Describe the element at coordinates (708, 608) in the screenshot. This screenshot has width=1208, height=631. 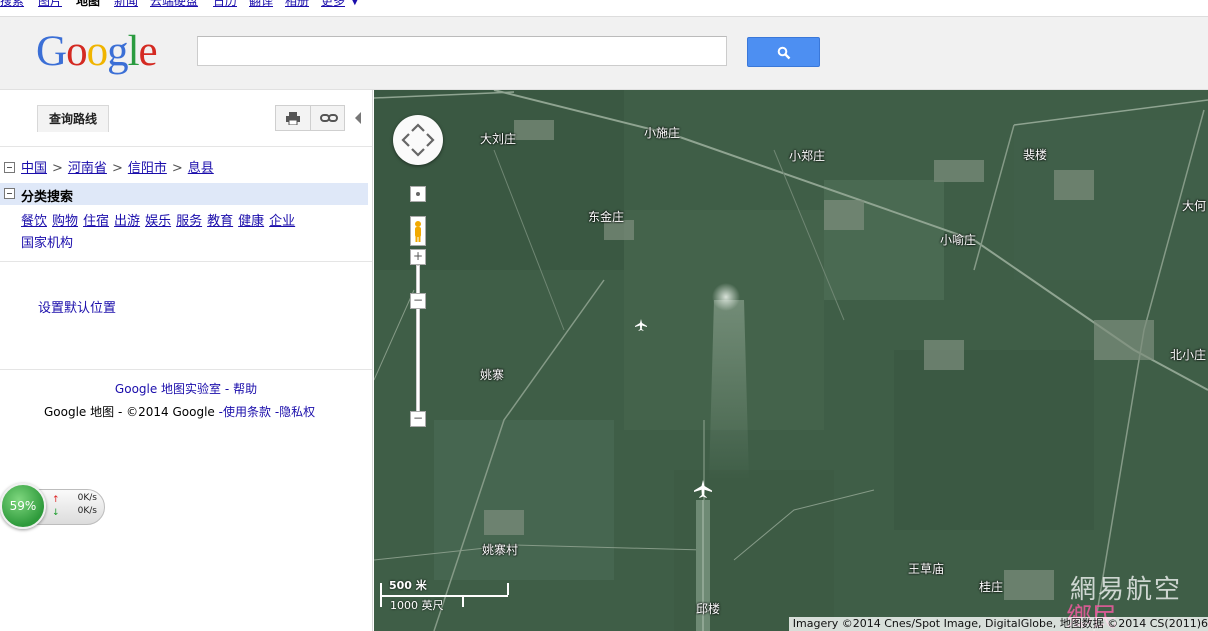
I see `map-place-label: 邱楼` at that location.